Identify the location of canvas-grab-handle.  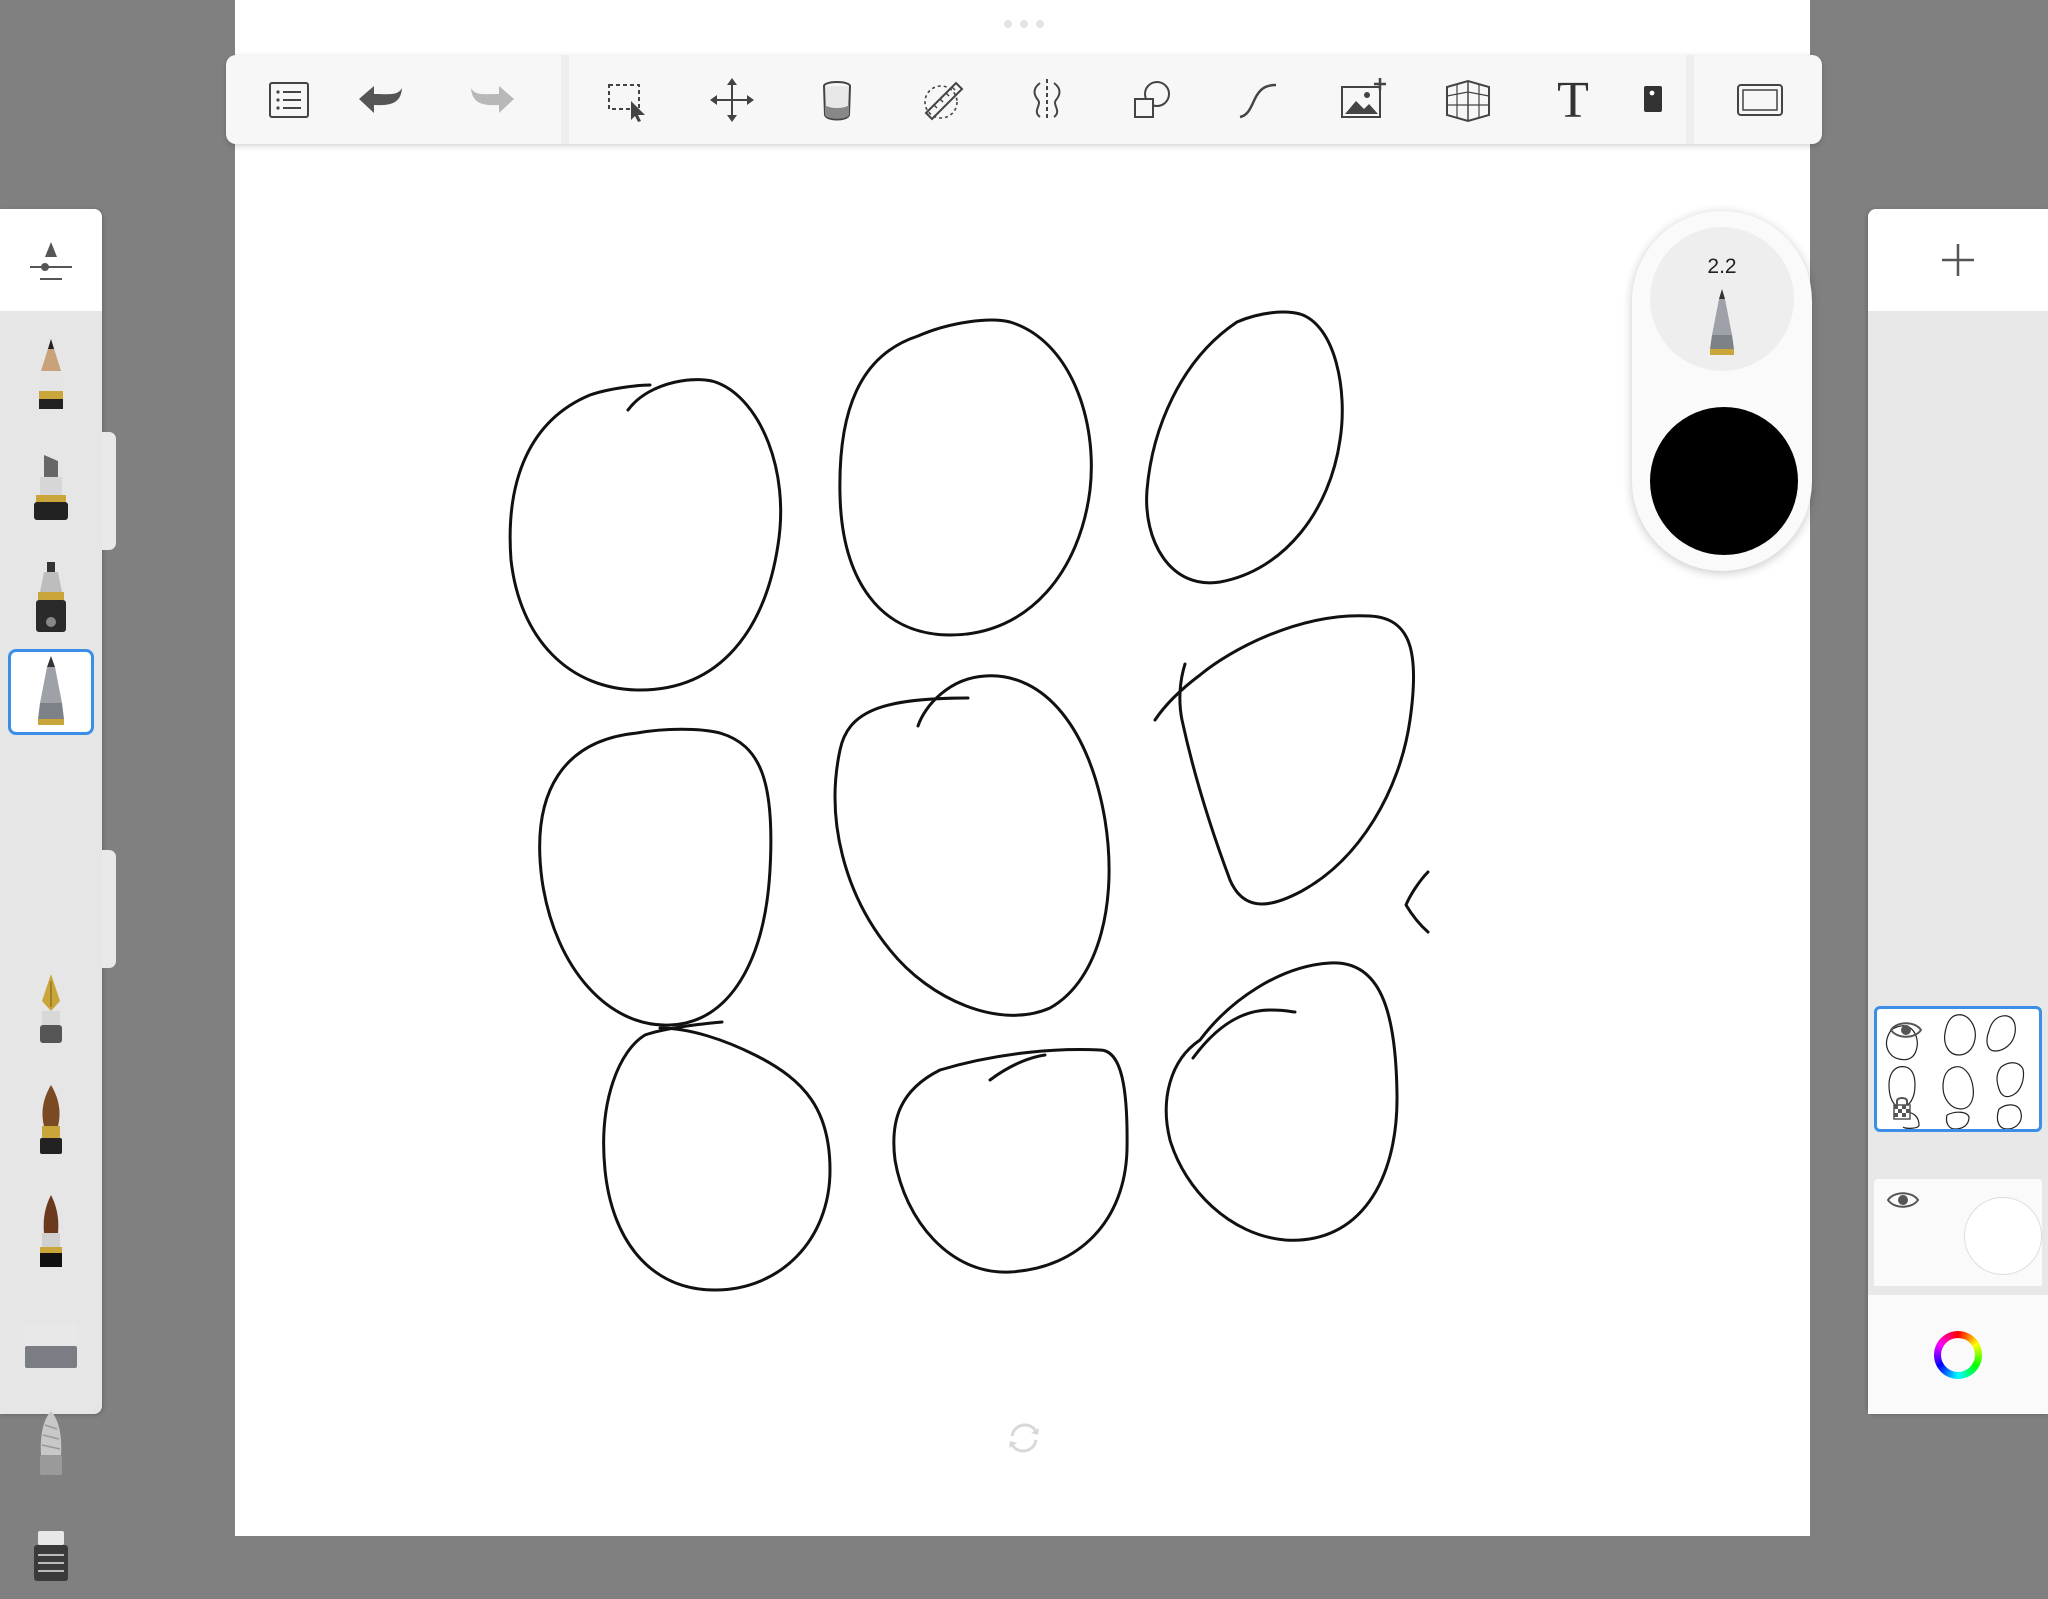
(1024, 25).